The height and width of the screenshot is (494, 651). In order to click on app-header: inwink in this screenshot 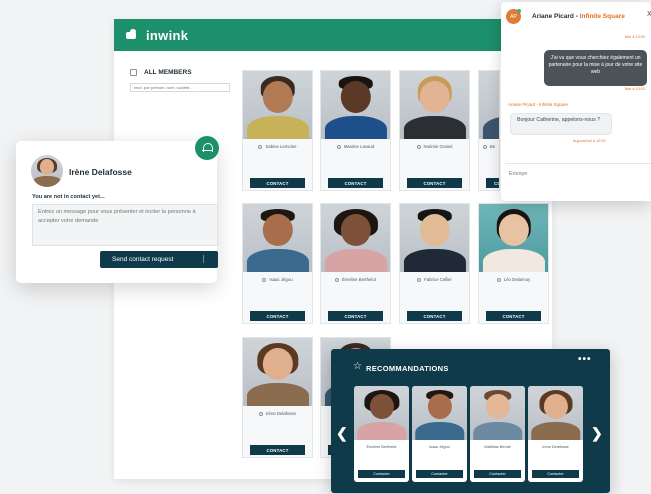, I will do `click(333, 35)`.